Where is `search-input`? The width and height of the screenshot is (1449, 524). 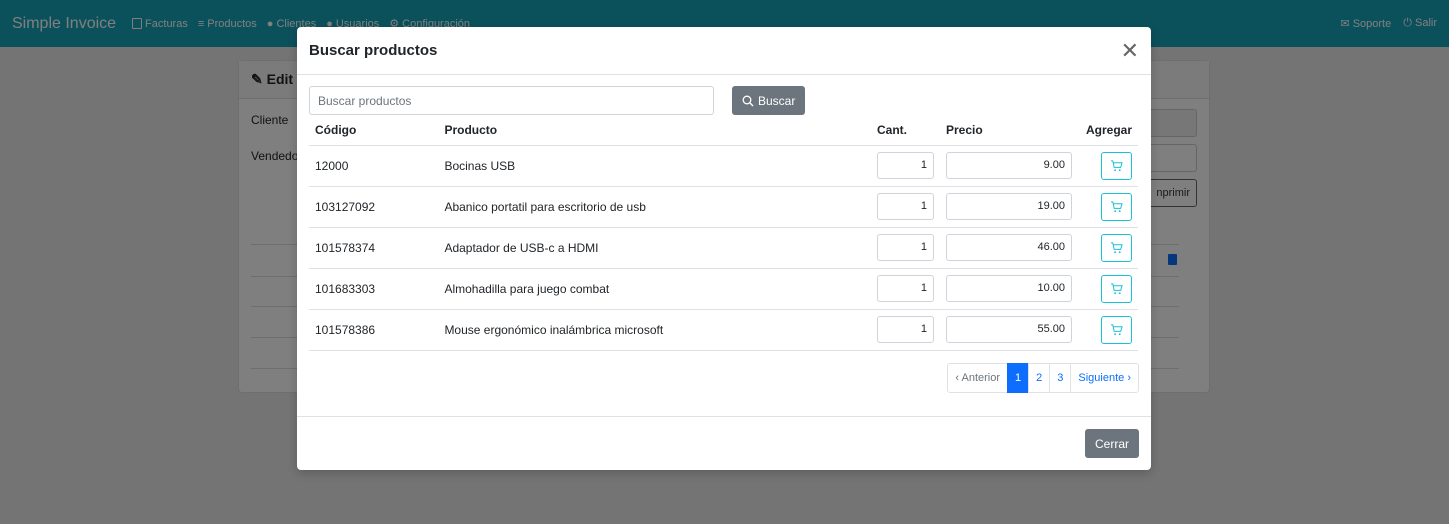 search-input is located at coordinates (511, 100).